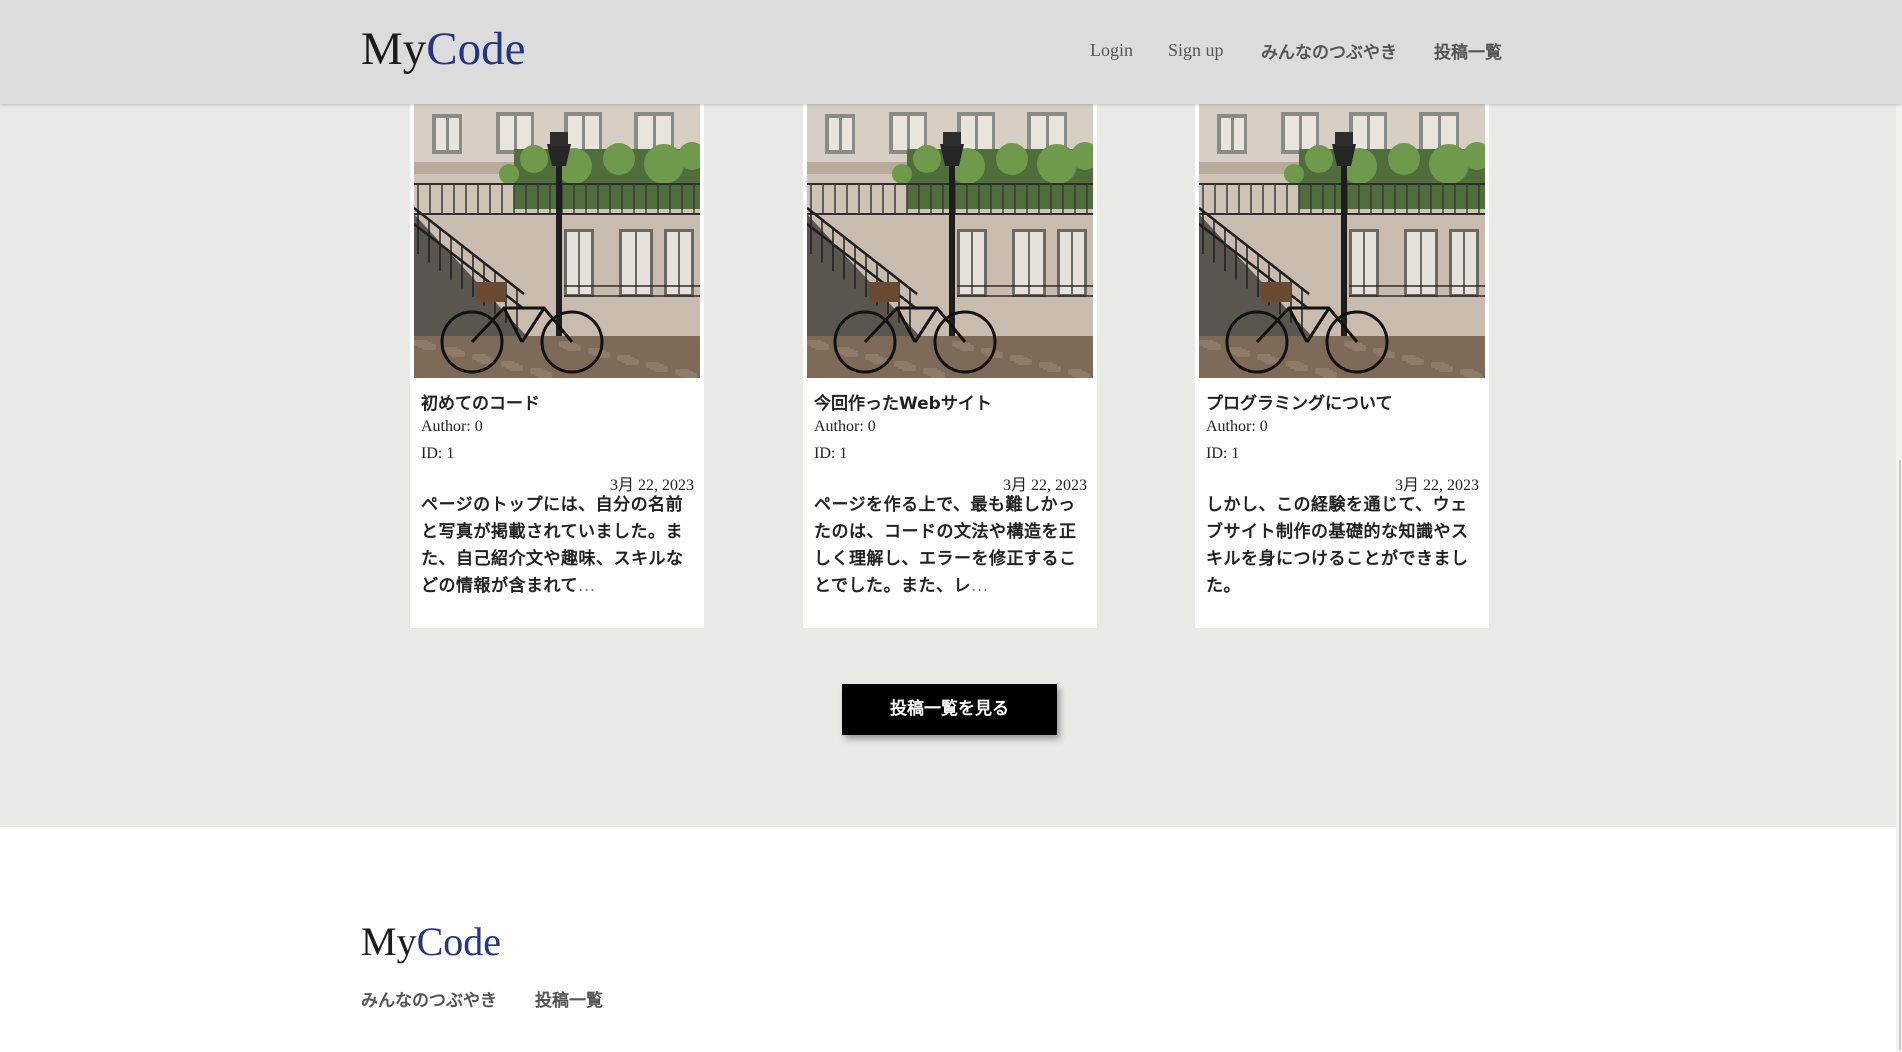  I want to click on post-title: 今回作ったWebサイト, so click(903, 401).